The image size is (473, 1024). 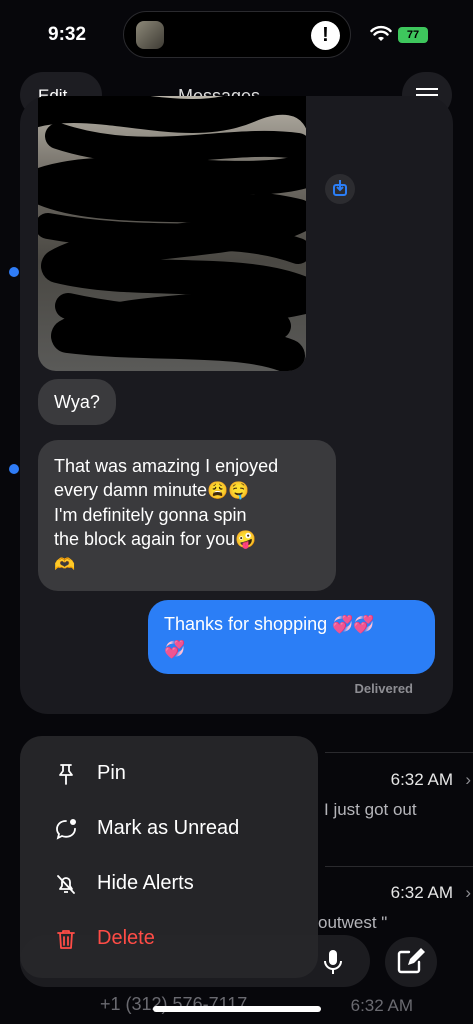 What do you see at coordinates (131, 490) in the screenshot?
I see `message-text: every damn minute` at bounding box center [131, 490].